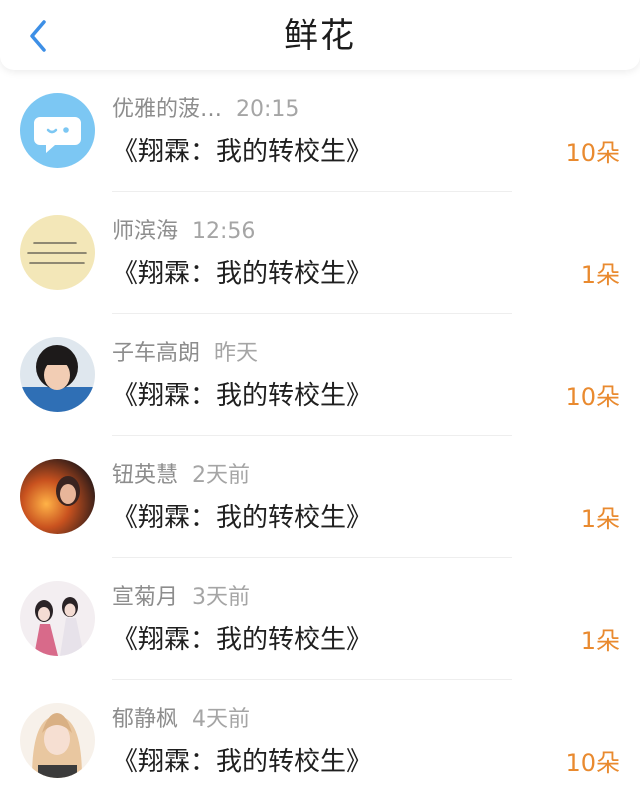 The width and height of the screenshot is (640, 809). What do you see at coordinates (145, 231) in the screenshot?
I see `sender-name: 师滨海` at bounding box center [145, 231].